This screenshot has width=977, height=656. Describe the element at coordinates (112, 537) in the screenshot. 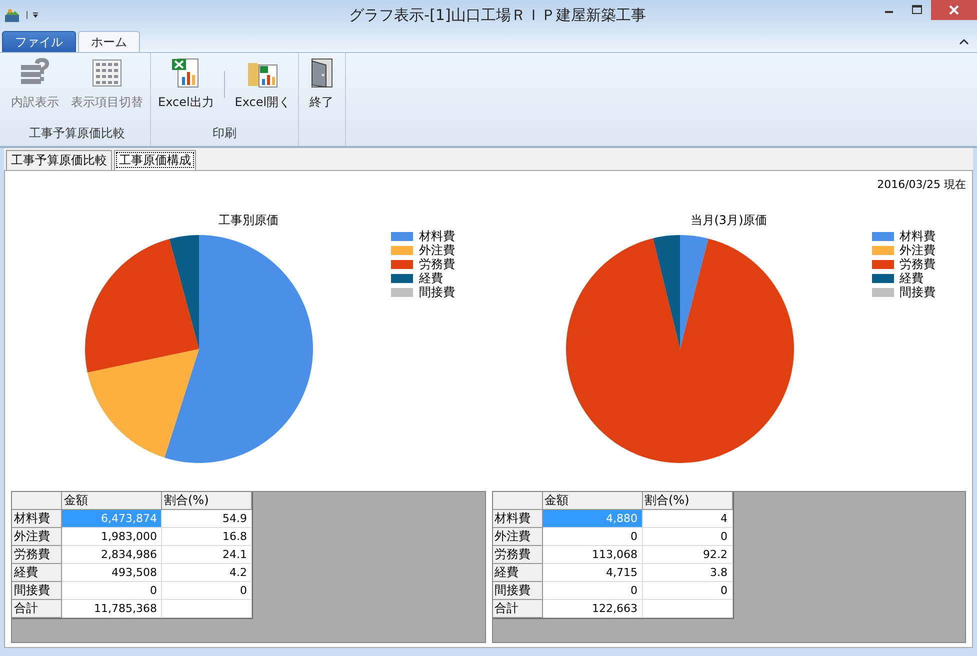

I see `table-cell: 1,983,000` at that location.